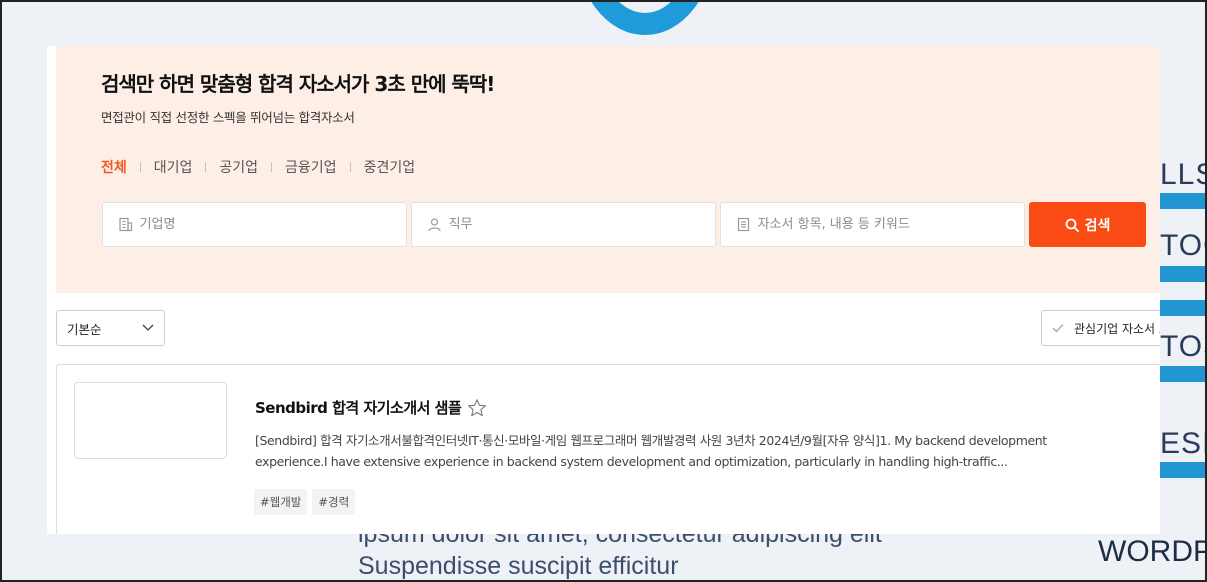 This screenshot has width=1207, height=582. What do you see at coordinates (150, 420) in the screenshot?
I see `company-logo` at bounding box center [150, 420].